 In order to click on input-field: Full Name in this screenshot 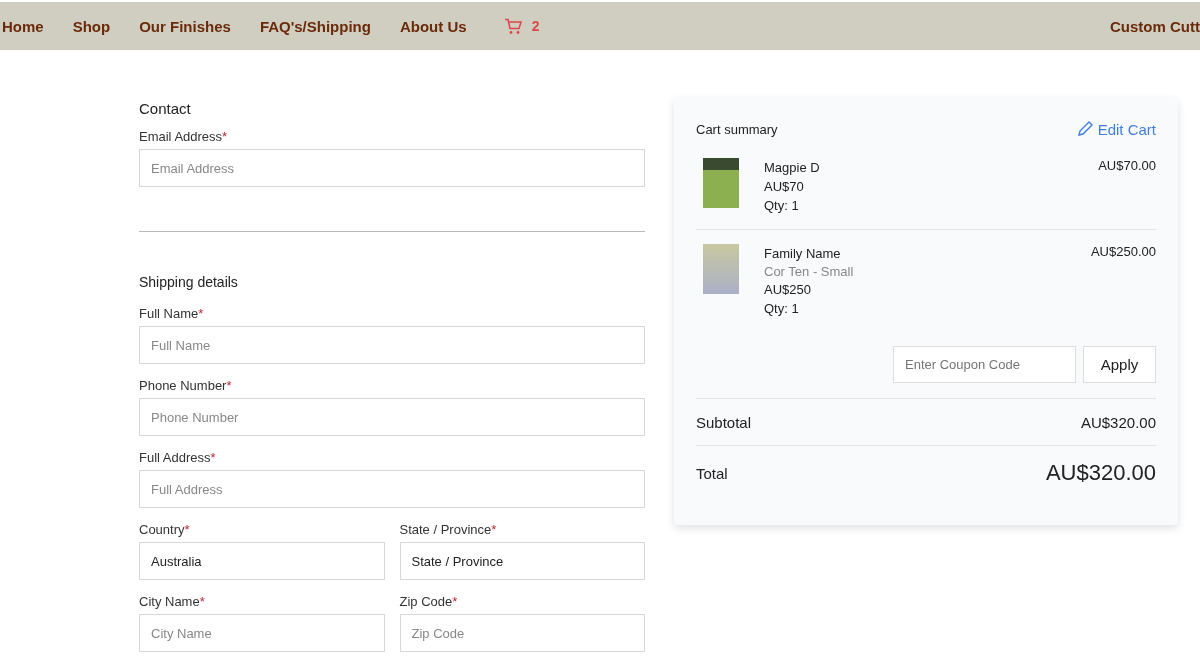, I will do `click(392, 345)`.